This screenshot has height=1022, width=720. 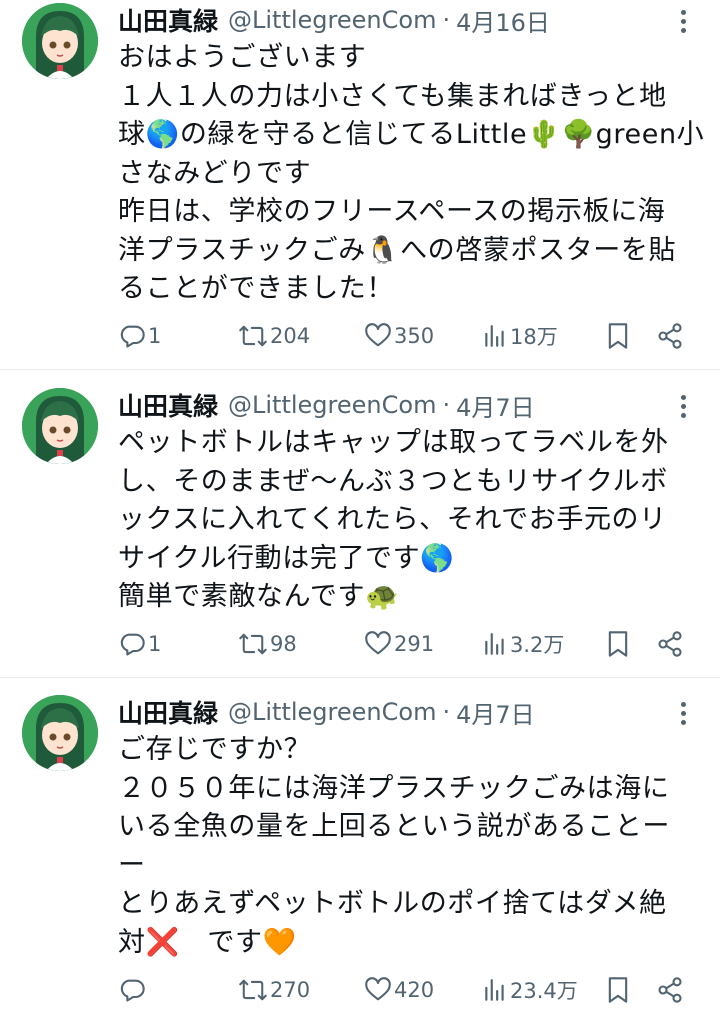 I want to click on action-bar: 1 204 350 18万, so click(x=404, y=336).